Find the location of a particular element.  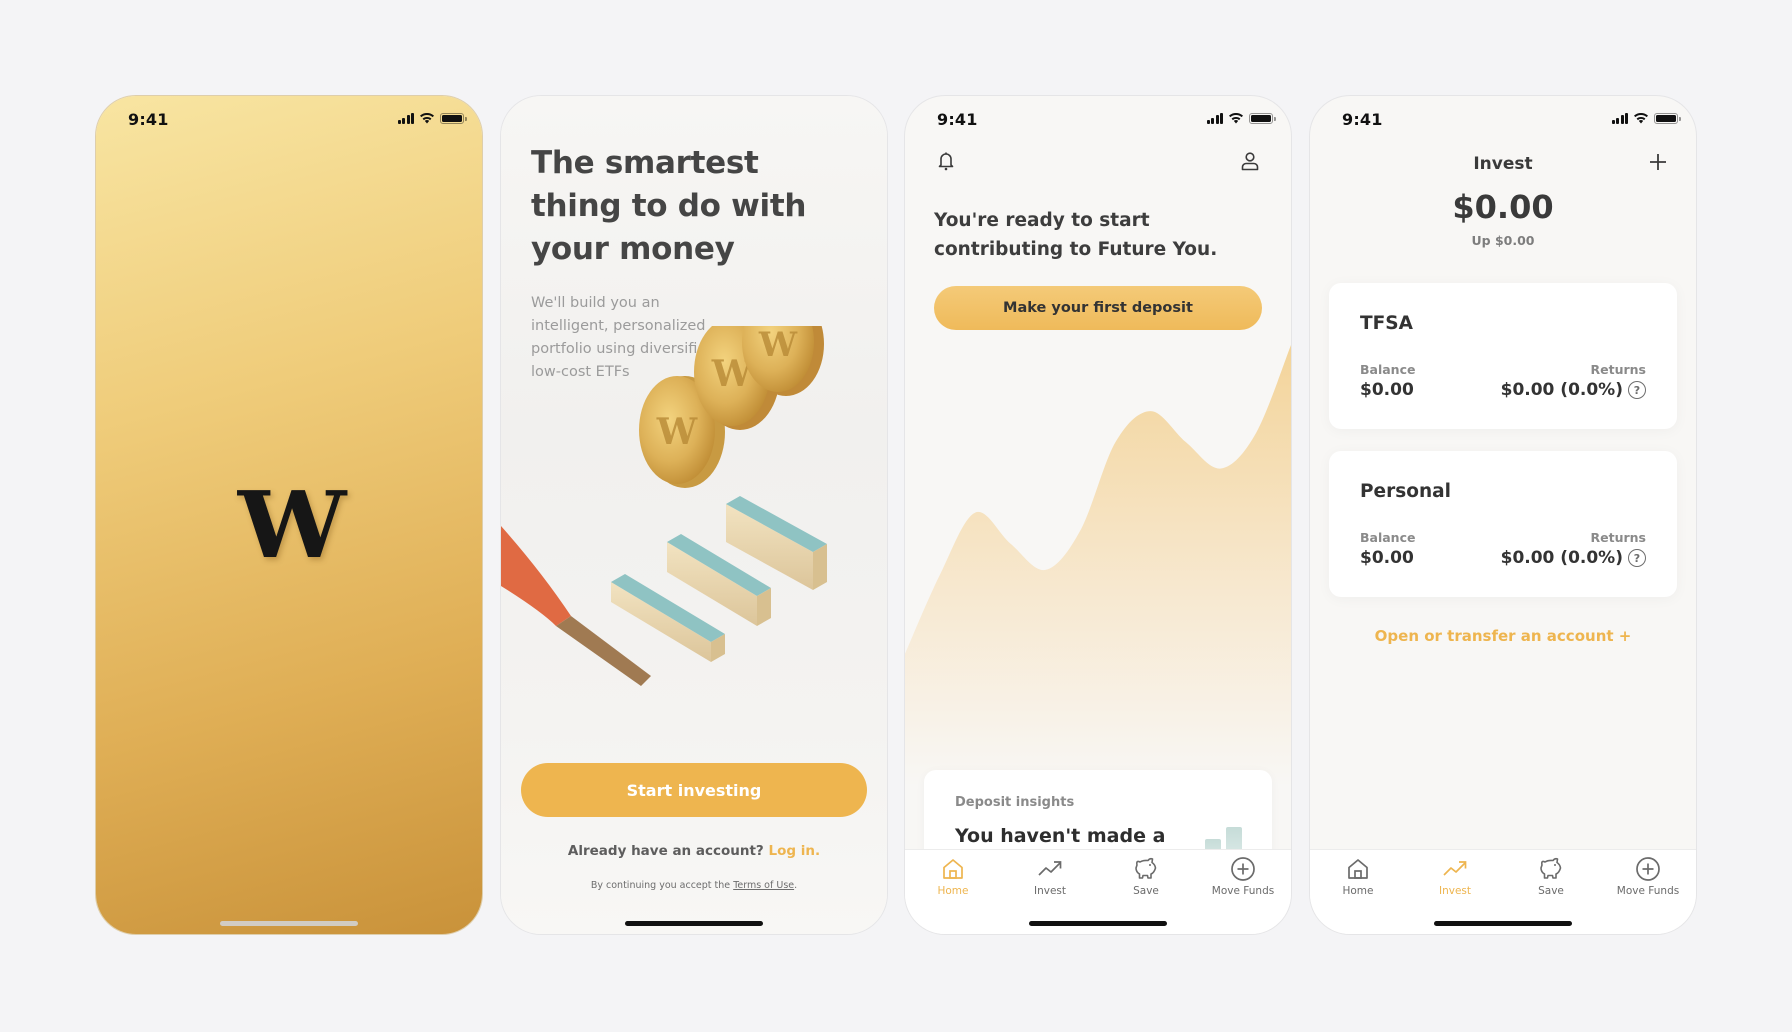

coins-bars-illustration: W W W is located at coordinates (664, 506).